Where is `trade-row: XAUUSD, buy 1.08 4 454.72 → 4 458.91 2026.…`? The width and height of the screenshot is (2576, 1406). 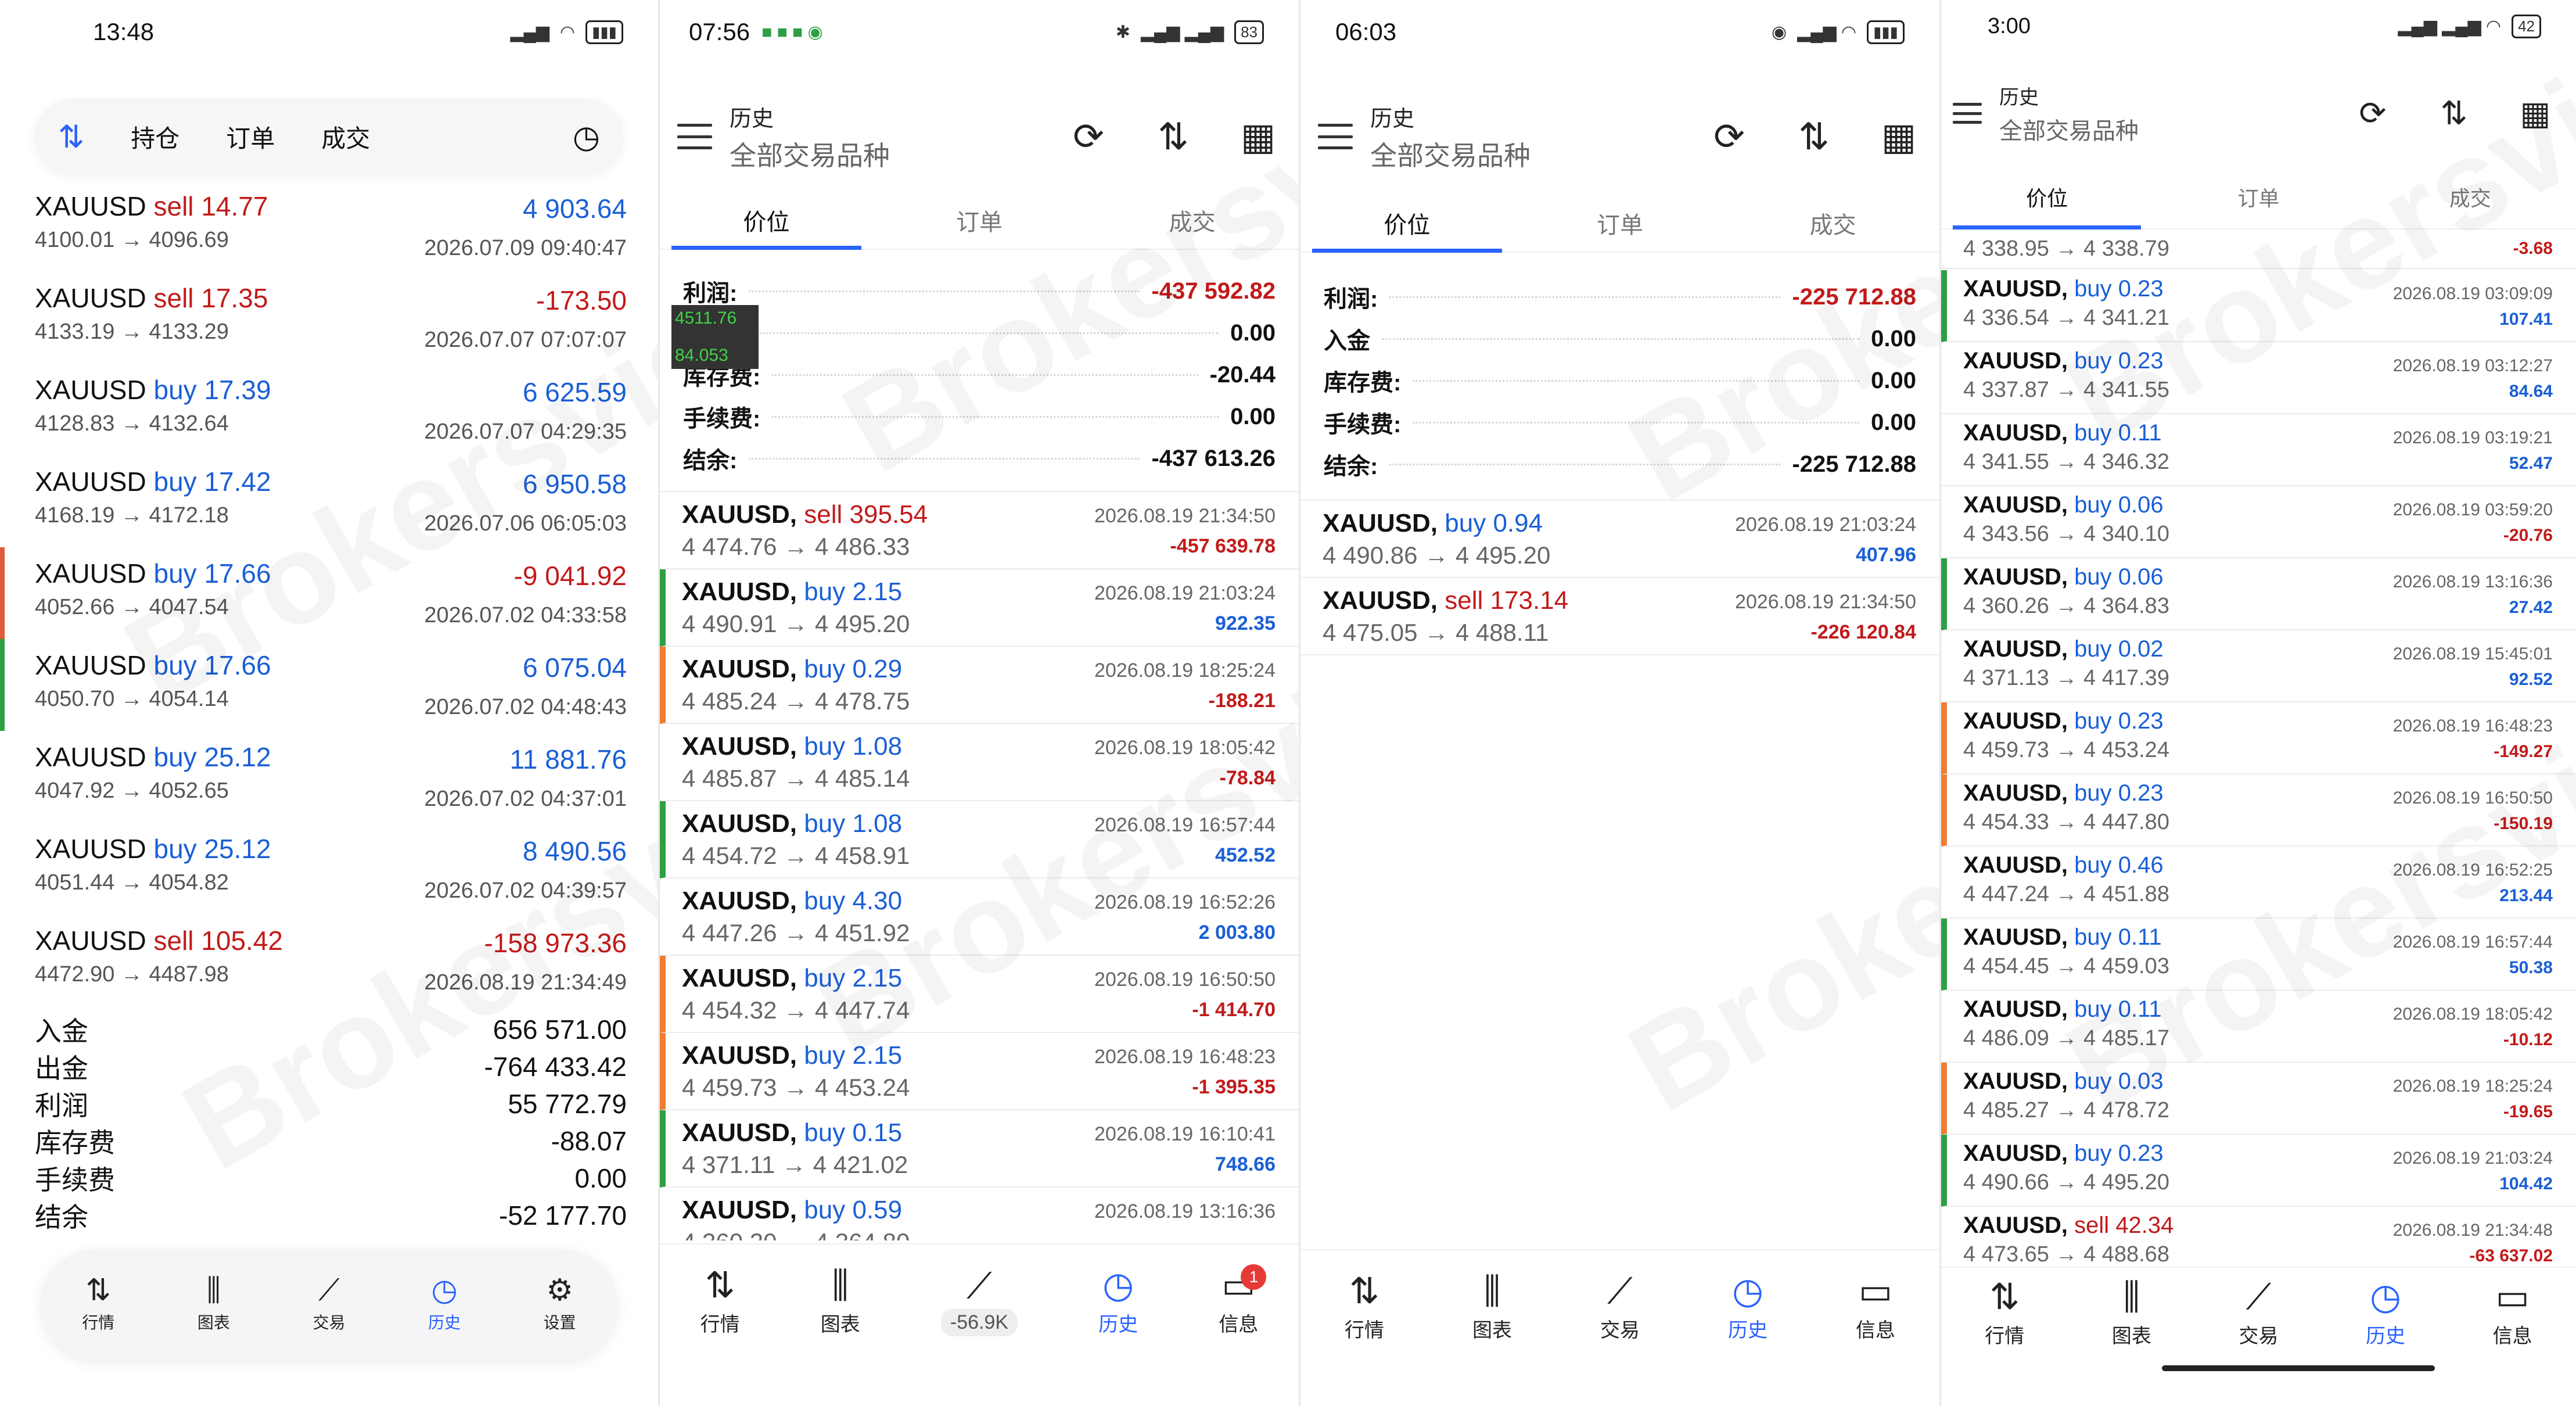
trade-row: XAUUSD, buy 1.08 4 454.72 → 4 458.91 2026.… is located at coordinates (980, 839).